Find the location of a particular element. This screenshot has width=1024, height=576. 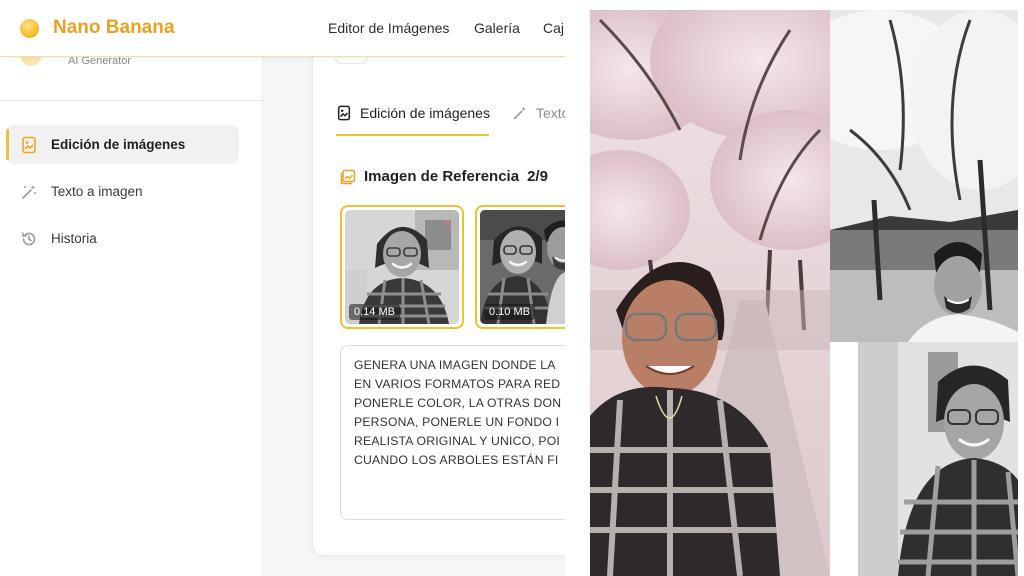

result-photo-bw-man is located at coordinates (924, 176).